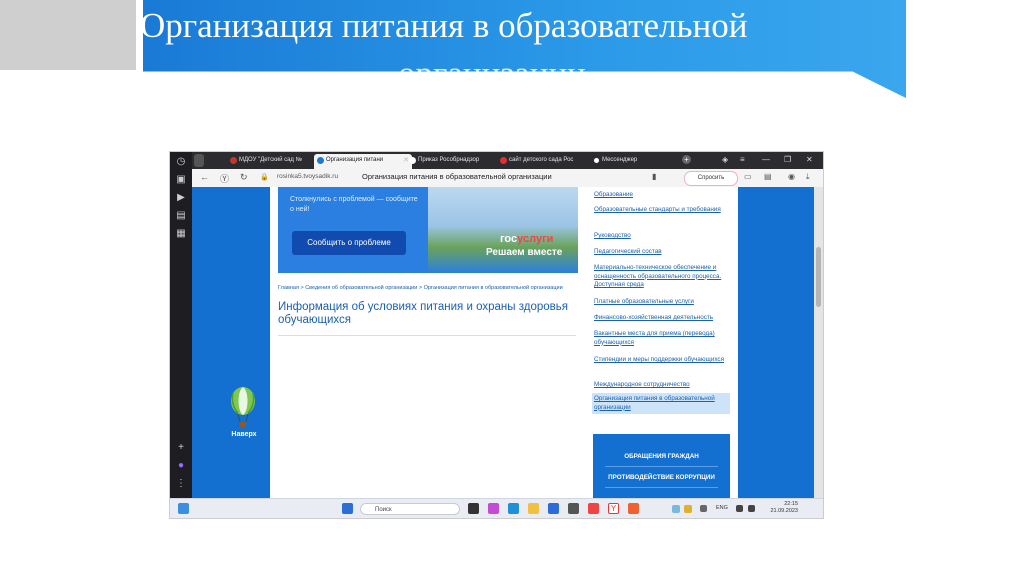 This screenshot has height=574, width=1024. I want to click on clock-time: 22:15, so click(791, 504).